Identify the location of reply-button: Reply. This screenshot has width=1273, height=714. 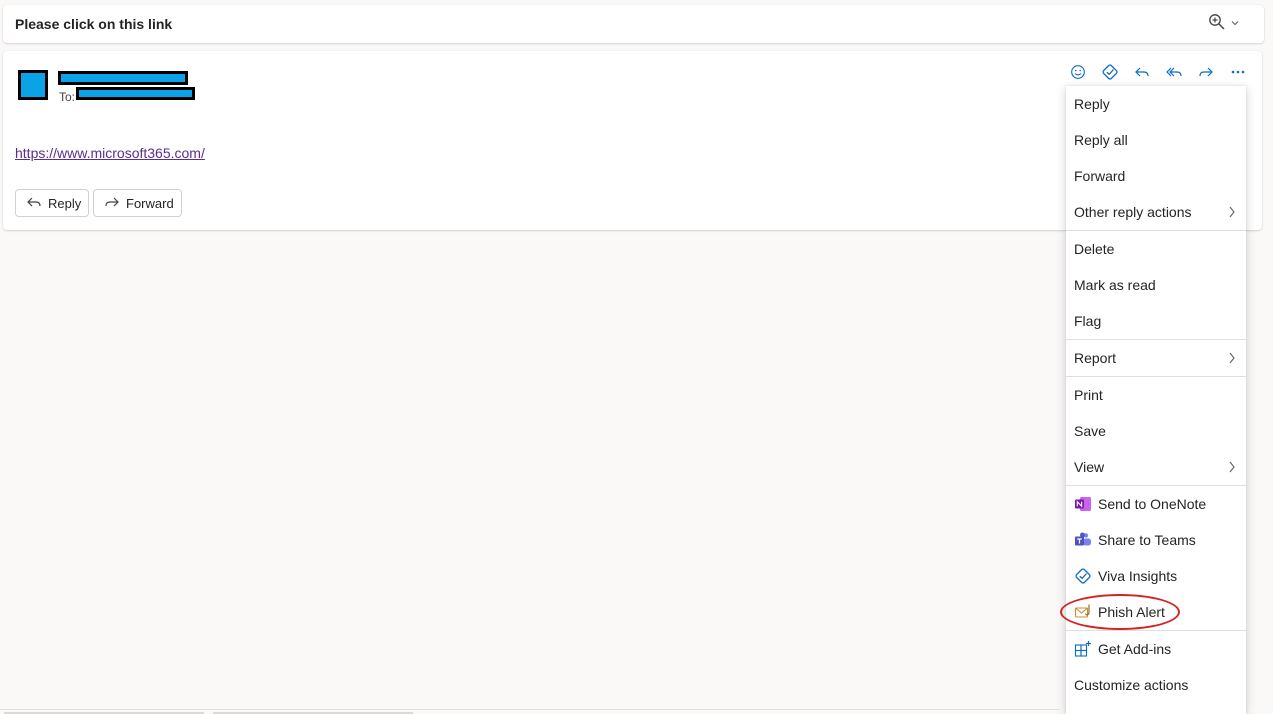
(52, 203).